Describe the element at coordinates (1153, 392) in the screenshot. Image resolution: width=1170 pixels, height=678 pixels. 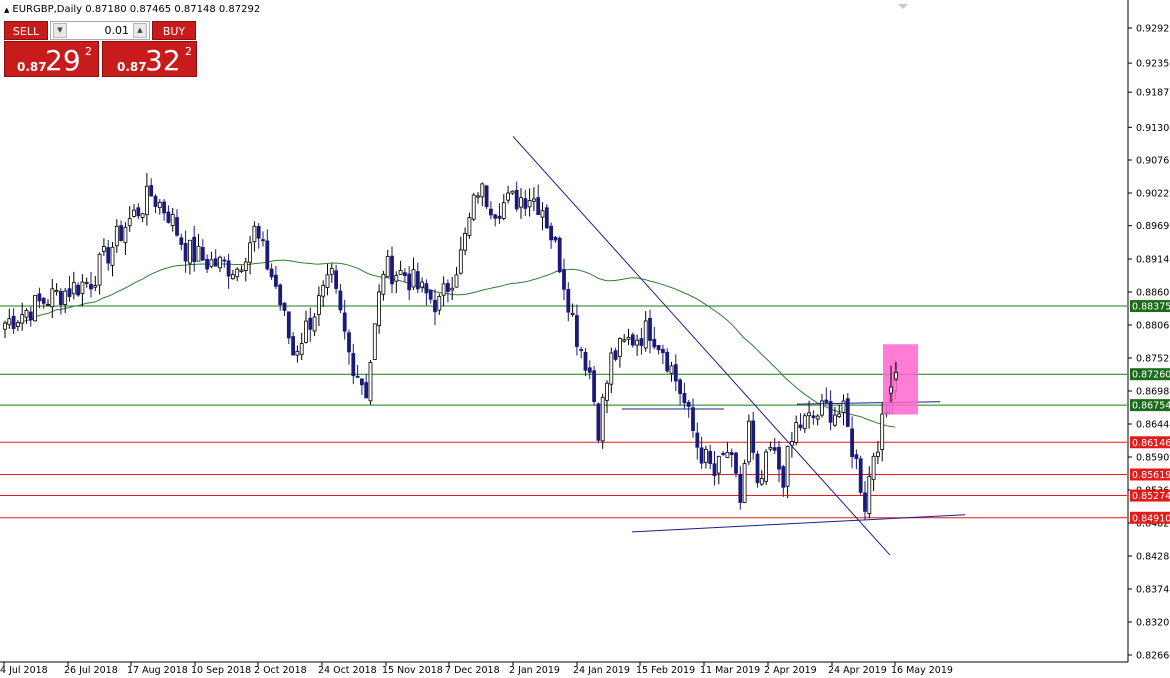
I see `price-tick-label: 0.86985` at that location.